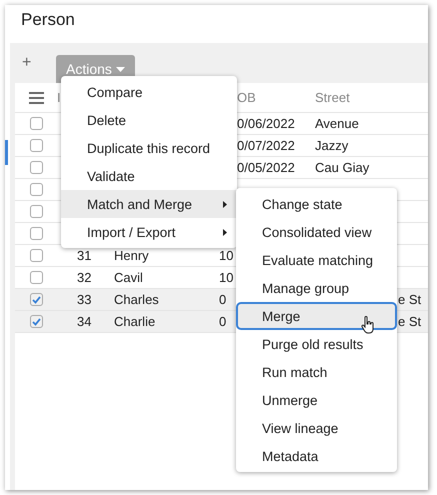 The width and height of the screenshot is (437, 495). What do you see at coordinates (368, 325) in the screenshot?
I see `hand-cursor-icon` at bounding box center [368, 325].